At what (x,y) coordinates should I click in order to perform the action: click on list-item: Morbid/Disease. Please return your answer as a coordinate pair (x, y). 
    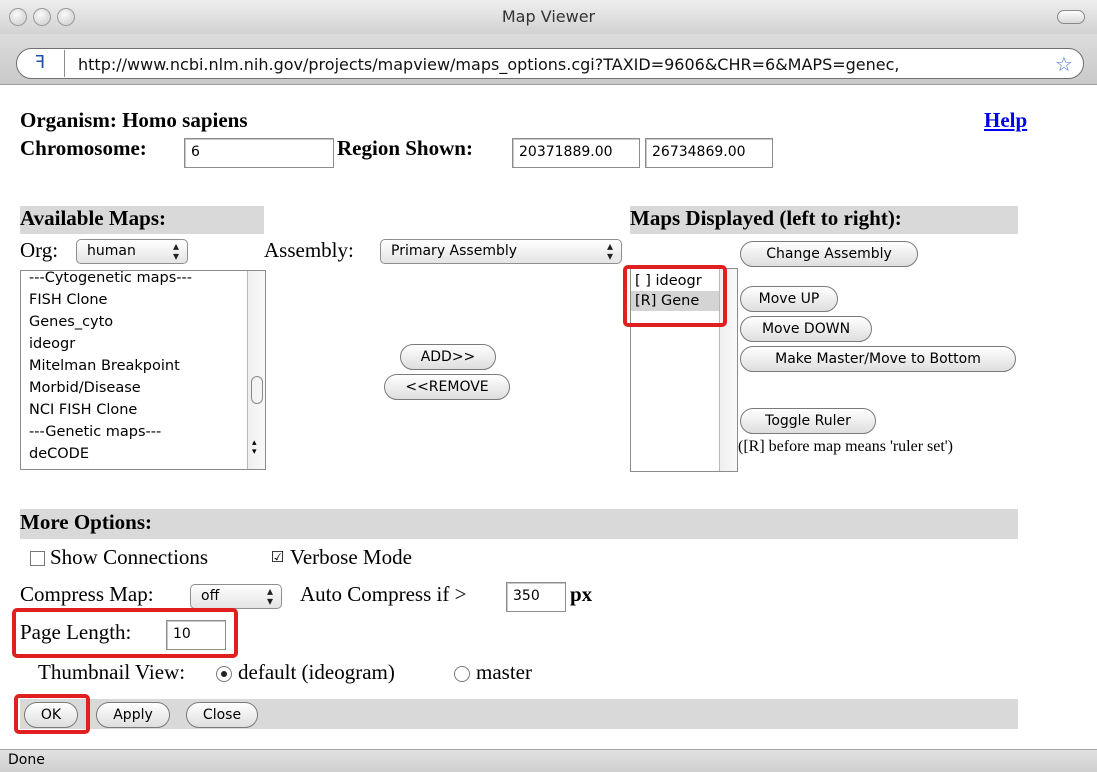
    Looking at the image, I should click on (134, 388).